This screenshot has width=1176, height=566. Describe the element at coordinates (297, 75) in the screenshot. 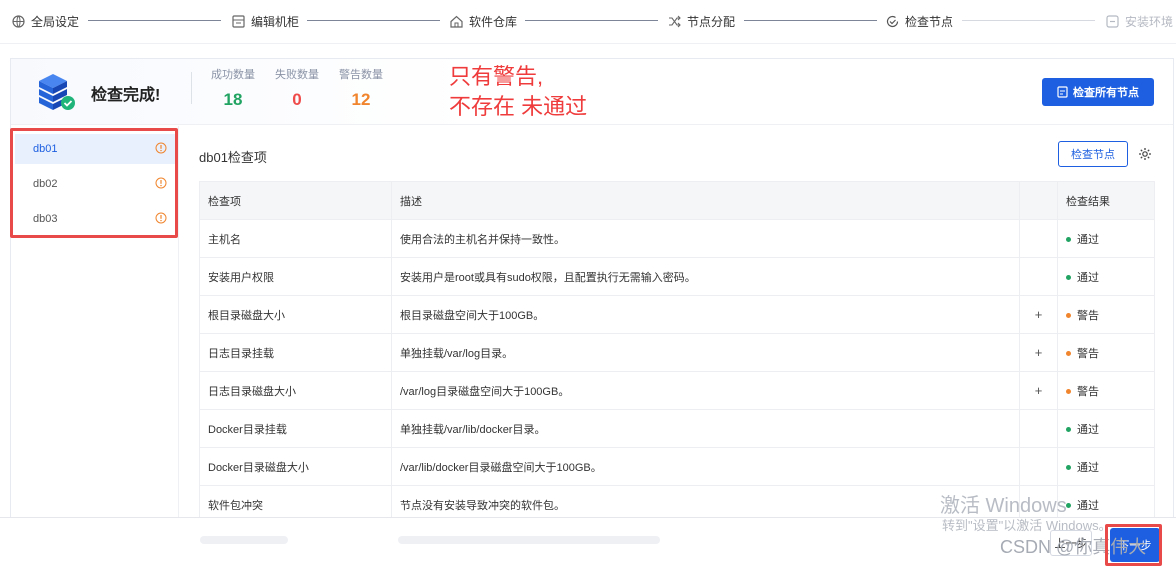

I see `stat-label: 失败数量` at that location.